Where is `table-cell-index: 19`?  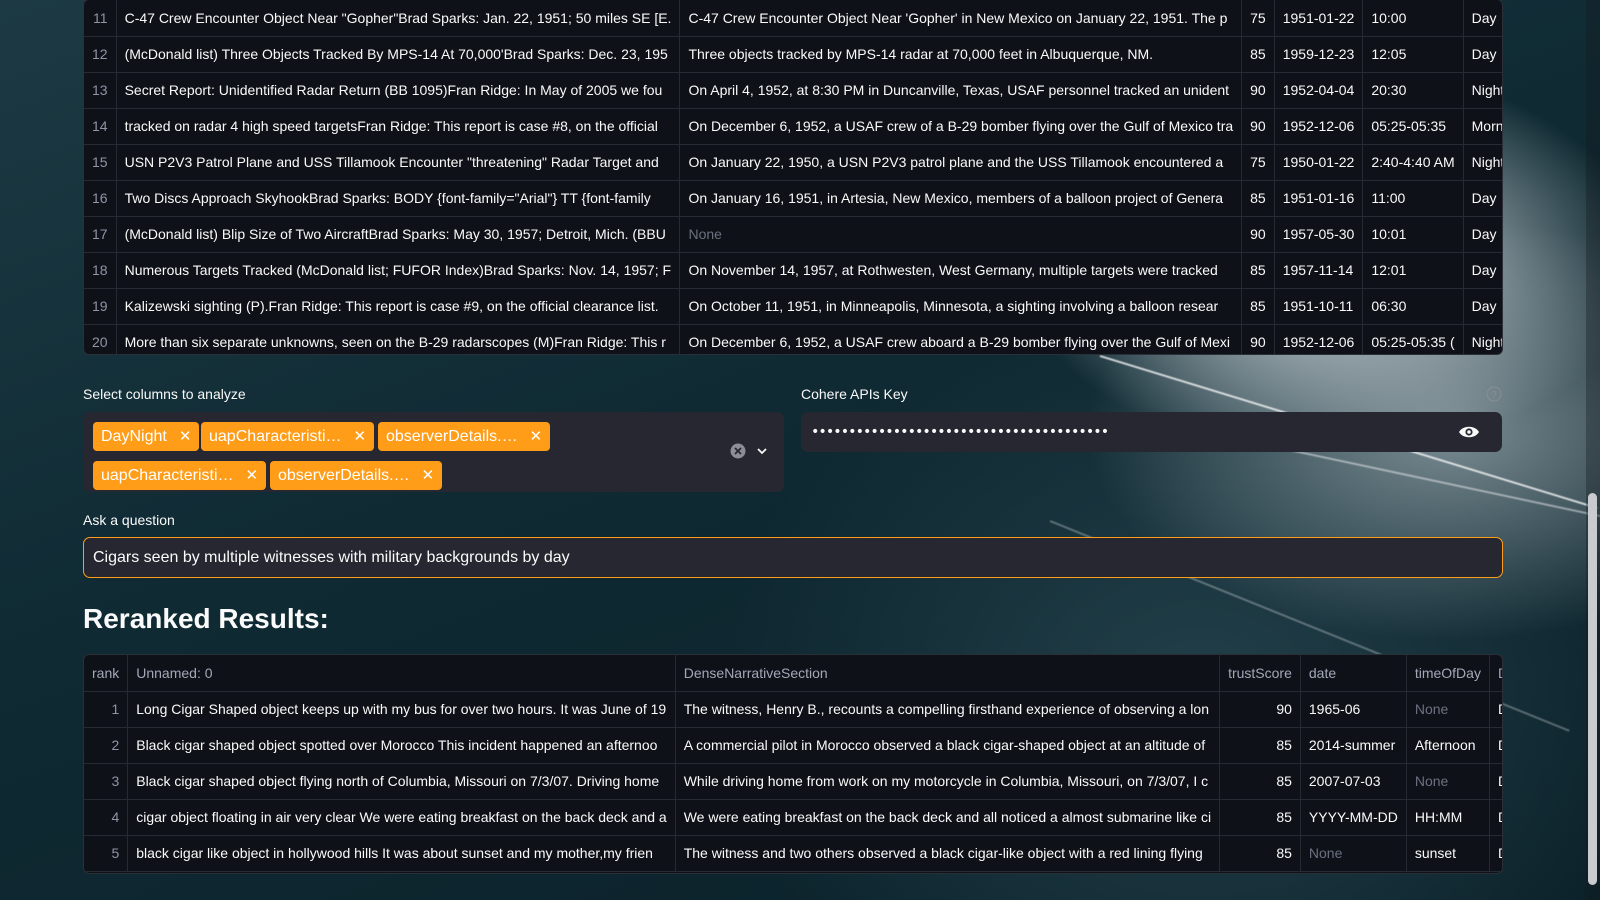 table-cell-index: 19 is located at coordinates (100, 306).